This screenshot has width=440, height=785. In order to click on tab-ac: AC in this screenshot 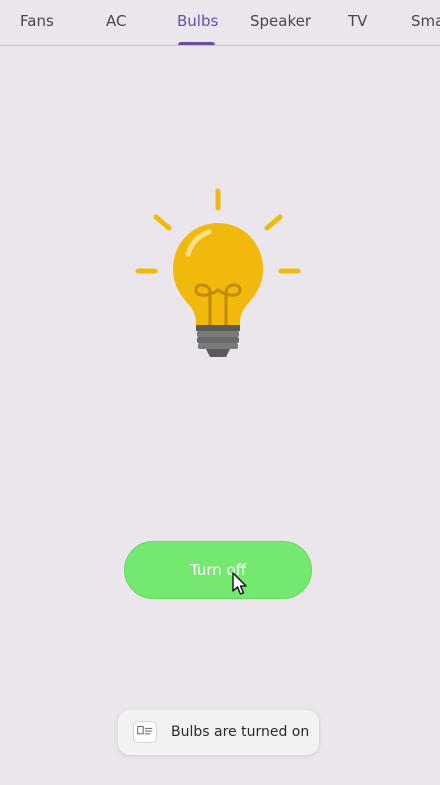, I will do `click(116, 21)`.